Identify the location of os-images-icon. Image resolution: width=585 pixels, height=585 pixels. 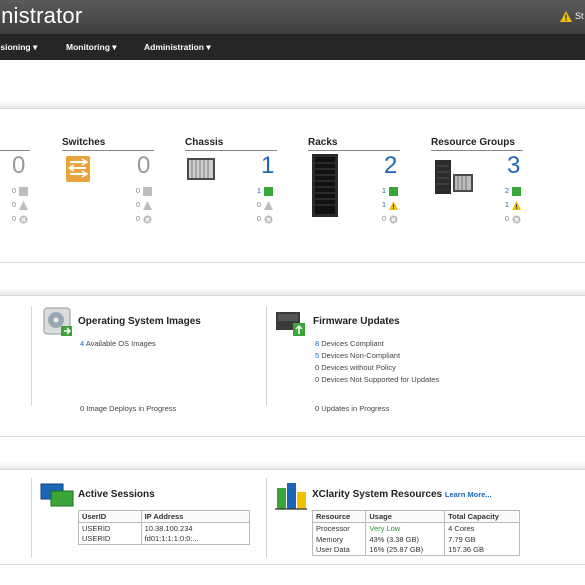
(57, 321).